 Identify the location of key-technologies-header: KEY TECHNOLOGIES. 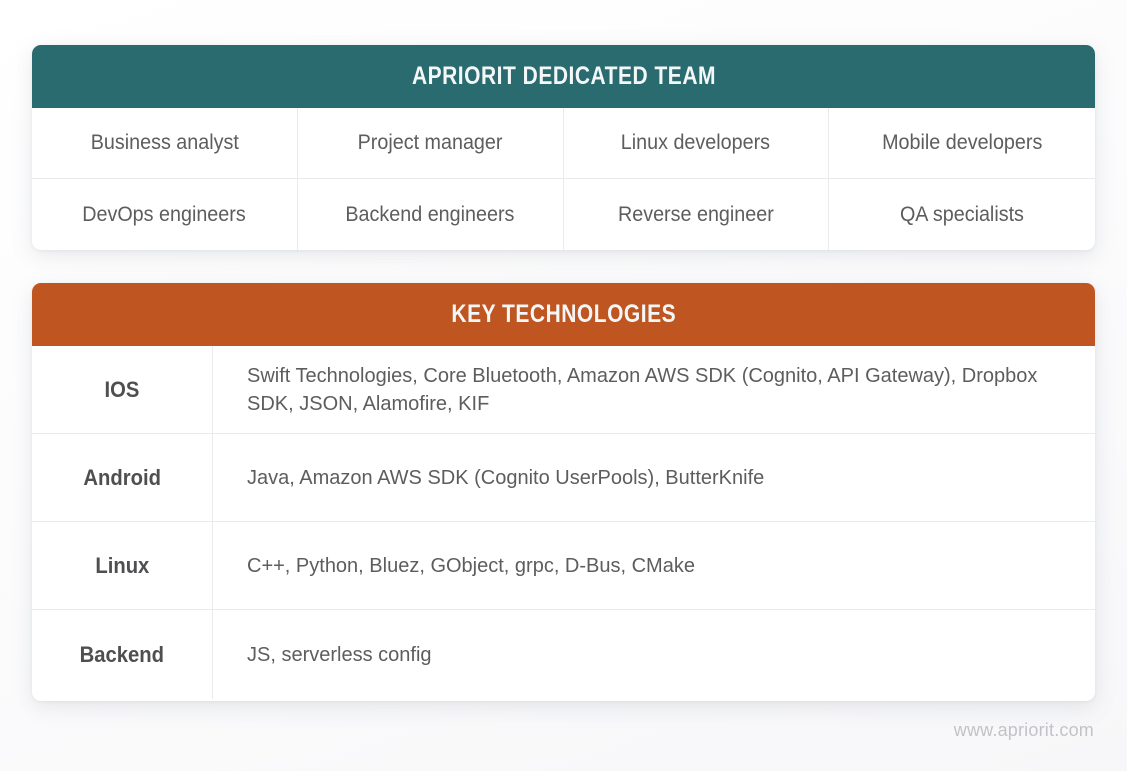
(563, 314).